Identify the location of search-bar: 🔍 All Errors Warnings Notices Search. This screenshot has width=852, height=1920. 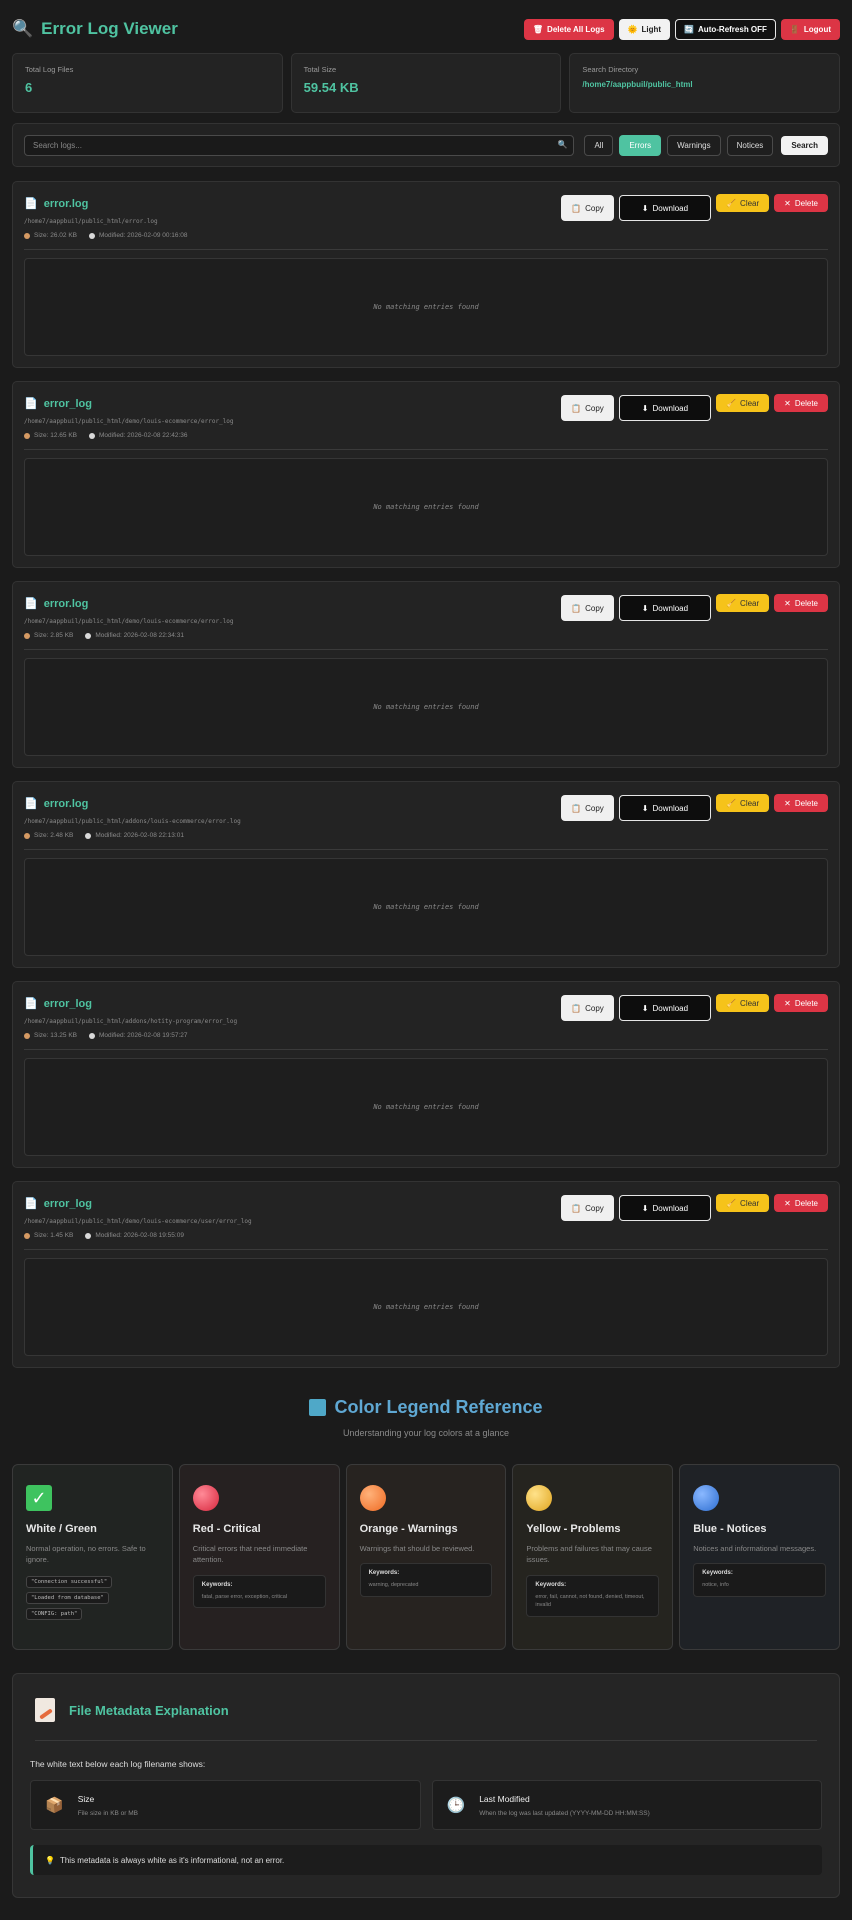
(426, 145).